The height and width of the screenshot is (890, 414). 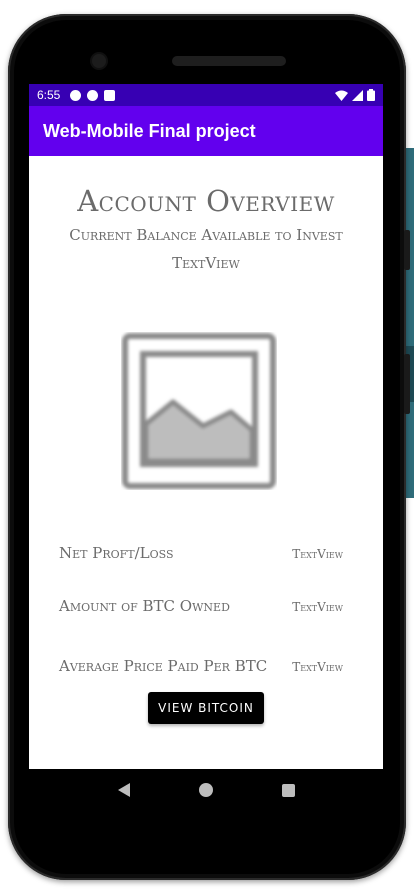 I want to click on system-nav-bar, so click(x=206, y=790).